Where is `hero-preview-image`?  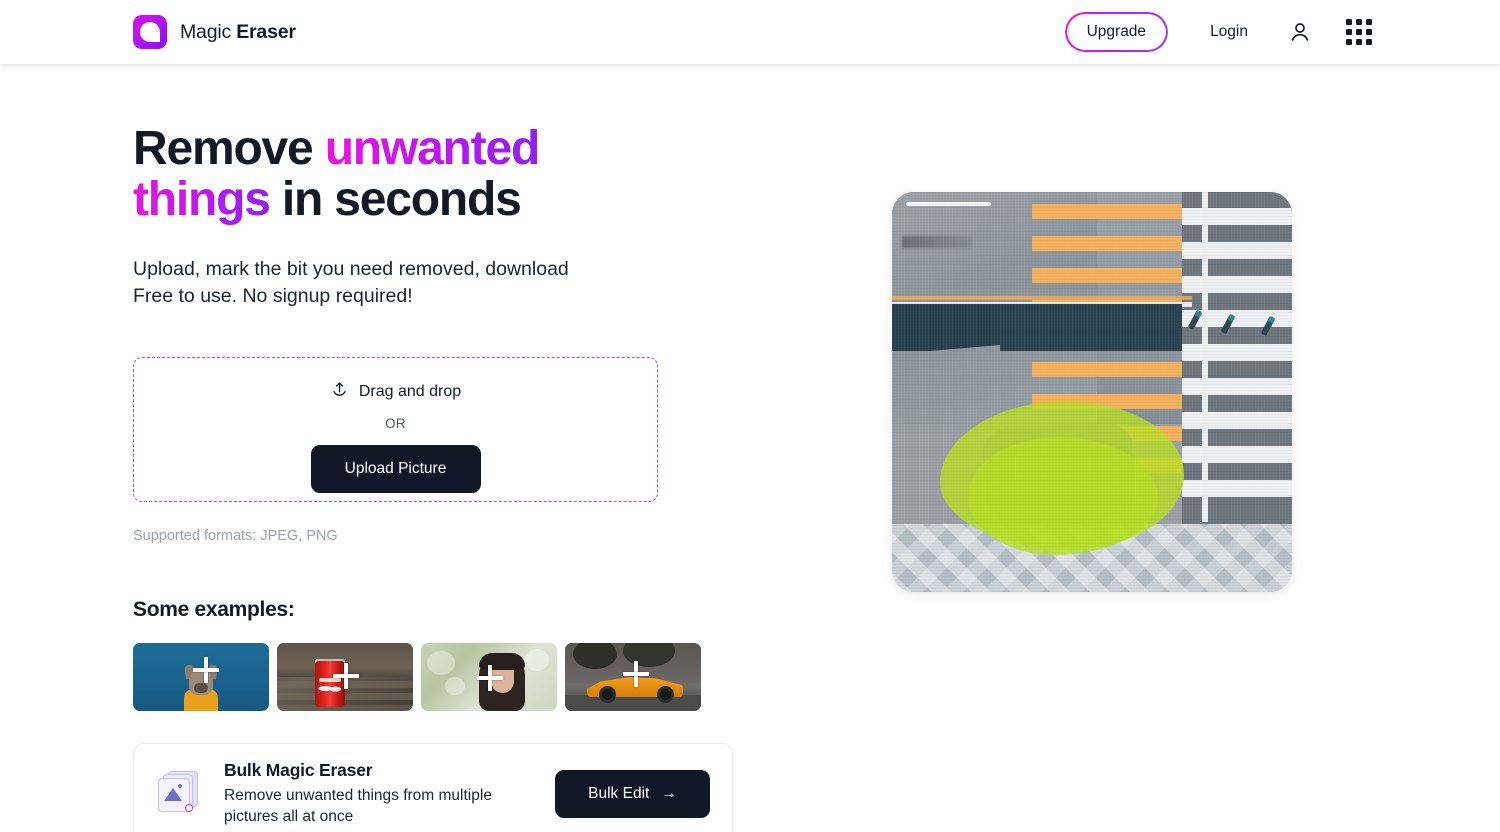
hero-preview-image is located at coordinates (1092, 392).